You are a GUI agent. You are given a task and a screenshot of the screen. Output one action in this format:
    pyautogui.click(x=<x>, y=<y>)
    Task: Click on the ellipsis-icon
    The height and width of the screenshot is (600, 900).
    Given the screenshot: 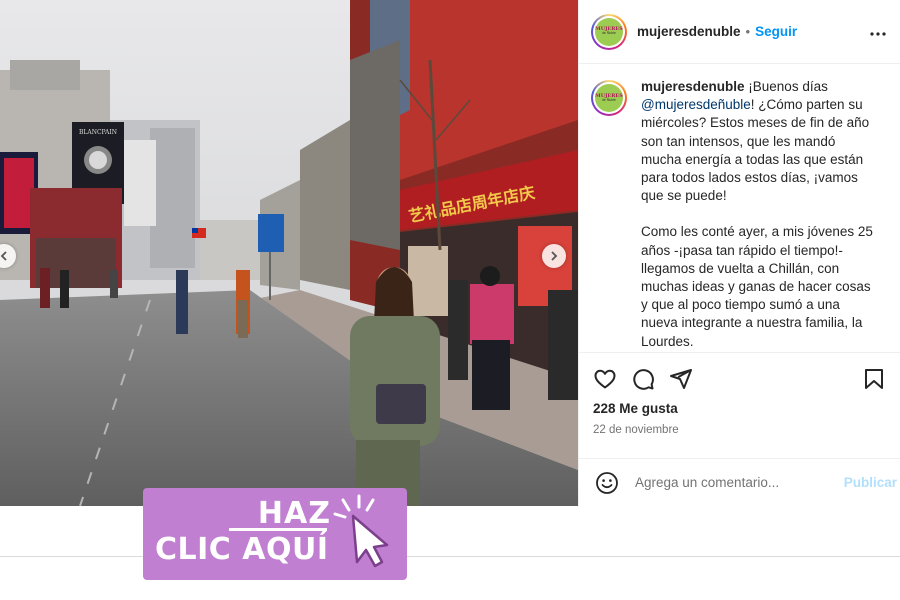 What is the action you would take?
    pyautogui.click(x=878, y=33)
    